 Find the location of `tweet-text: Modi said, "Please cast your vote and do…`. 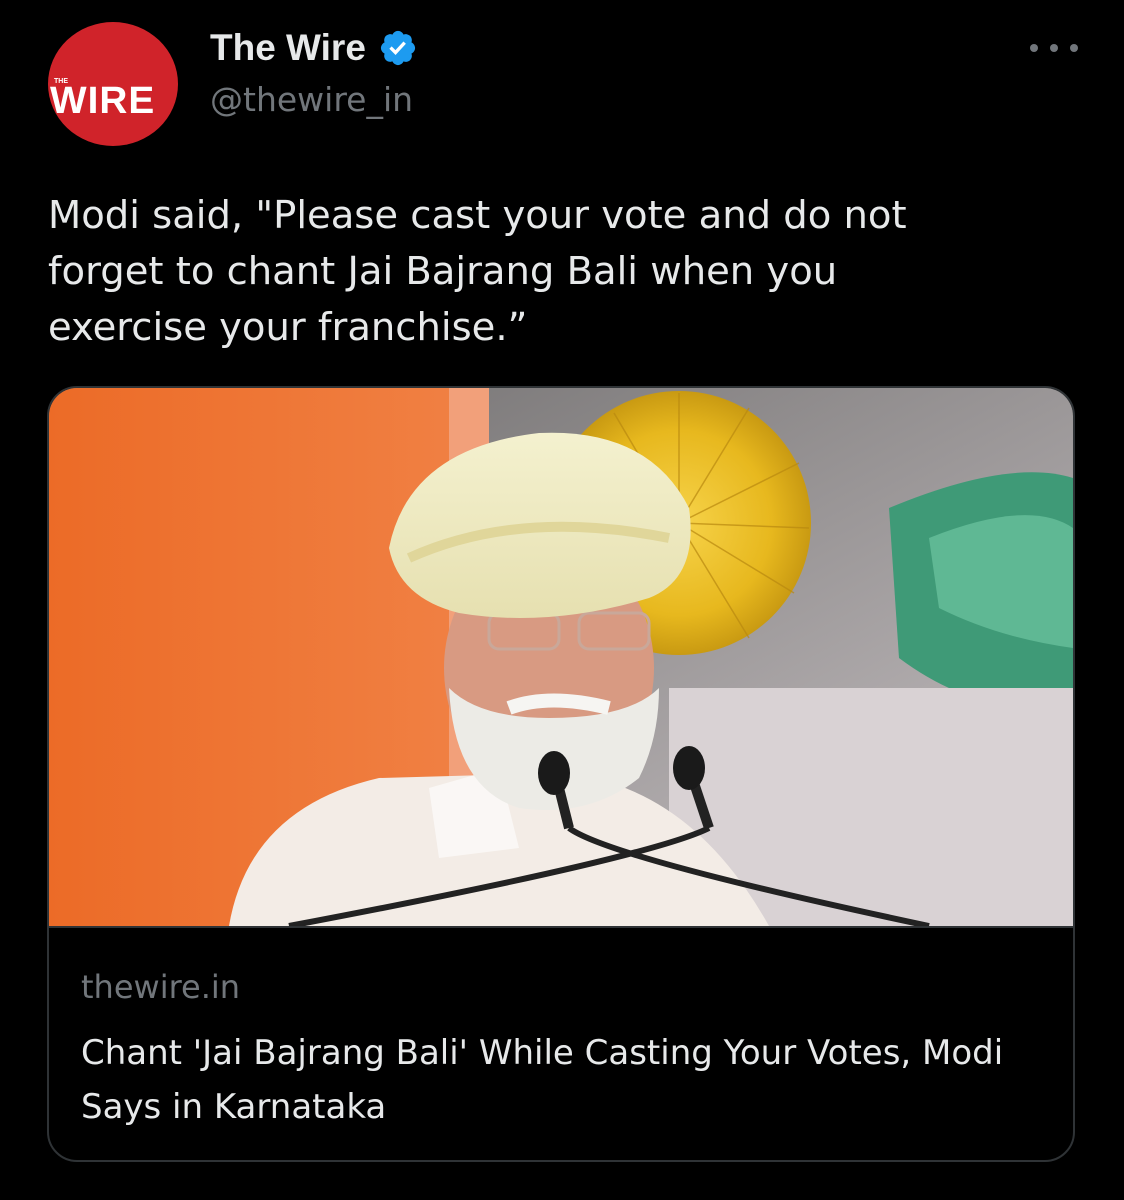

tweet-text: Modi said, "Please cast your vote and do… is located at coordinates (477, 271).